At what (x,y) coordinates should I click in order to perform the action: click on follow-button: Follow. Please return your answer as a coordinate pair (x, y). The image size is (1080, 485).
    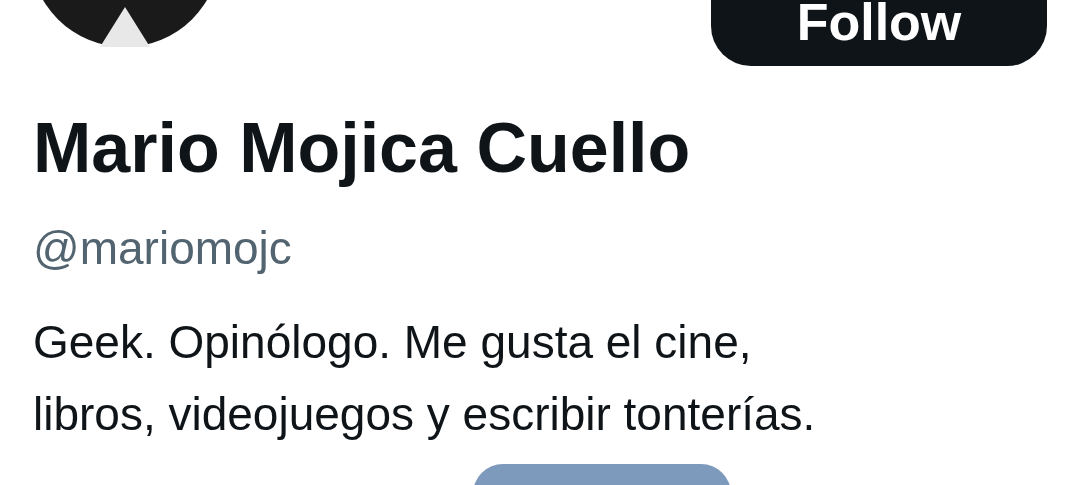
    Looking at the image, I should click on (879, 33).